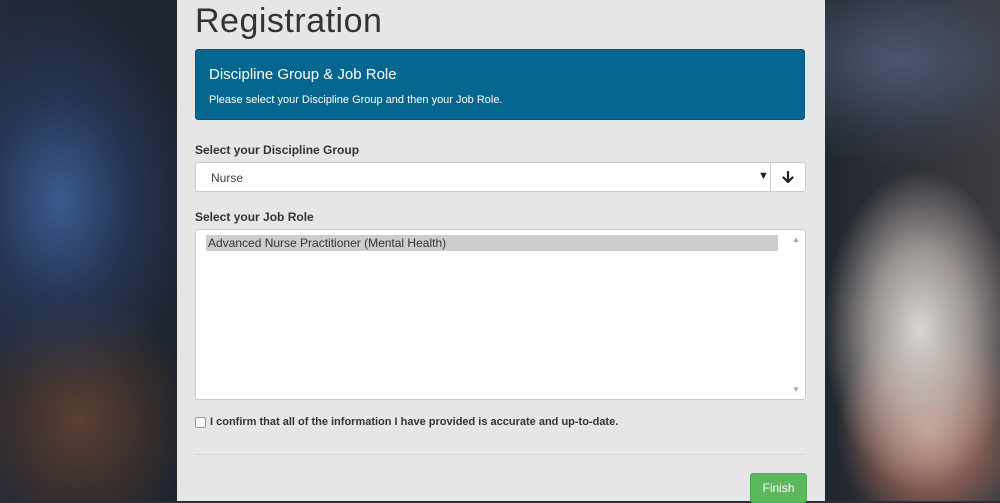  I want to click on info-box-heading: Discipline Group & Job Role, so click(303, 74).